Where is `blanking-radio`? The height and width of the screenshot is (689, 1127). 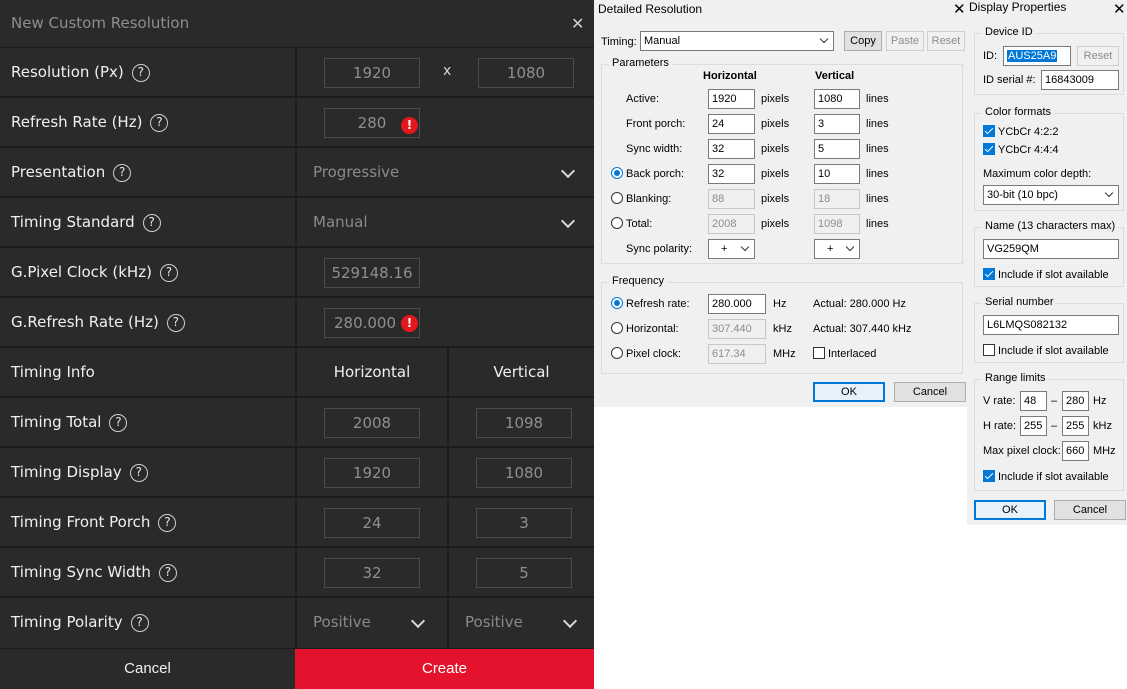
blanking-radio is located at coordinates (617, 198).